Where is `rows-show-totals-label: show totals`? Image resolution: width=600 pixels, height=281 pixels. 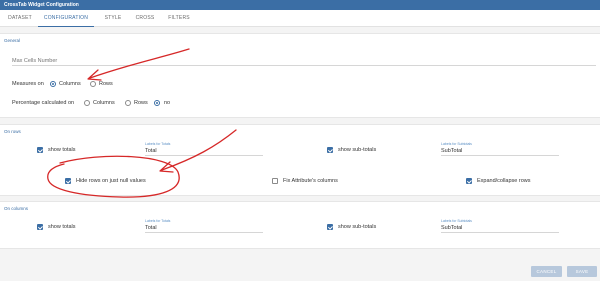 rows-show-totals-label: show totals is located at coordinates (62, 150).